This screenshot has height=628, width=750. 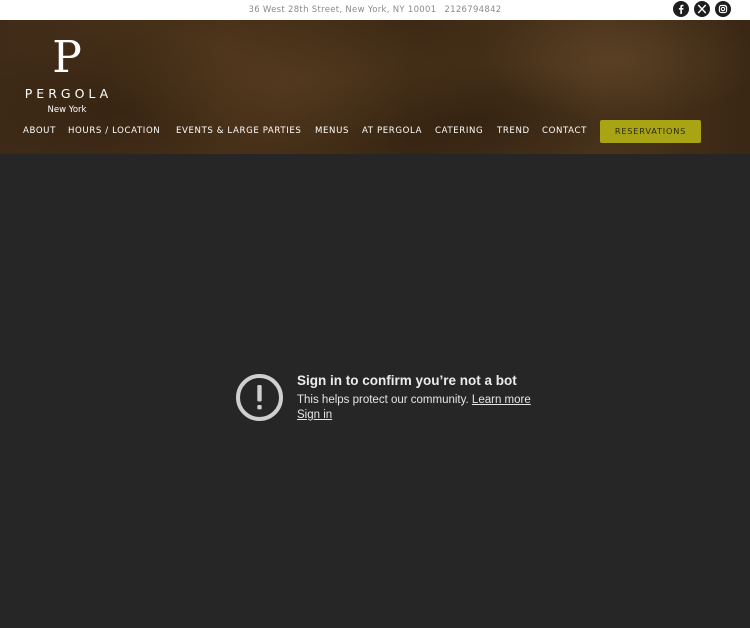 I want to click on reservations-button: RESERVATIONS, so click(x=650, y=131).